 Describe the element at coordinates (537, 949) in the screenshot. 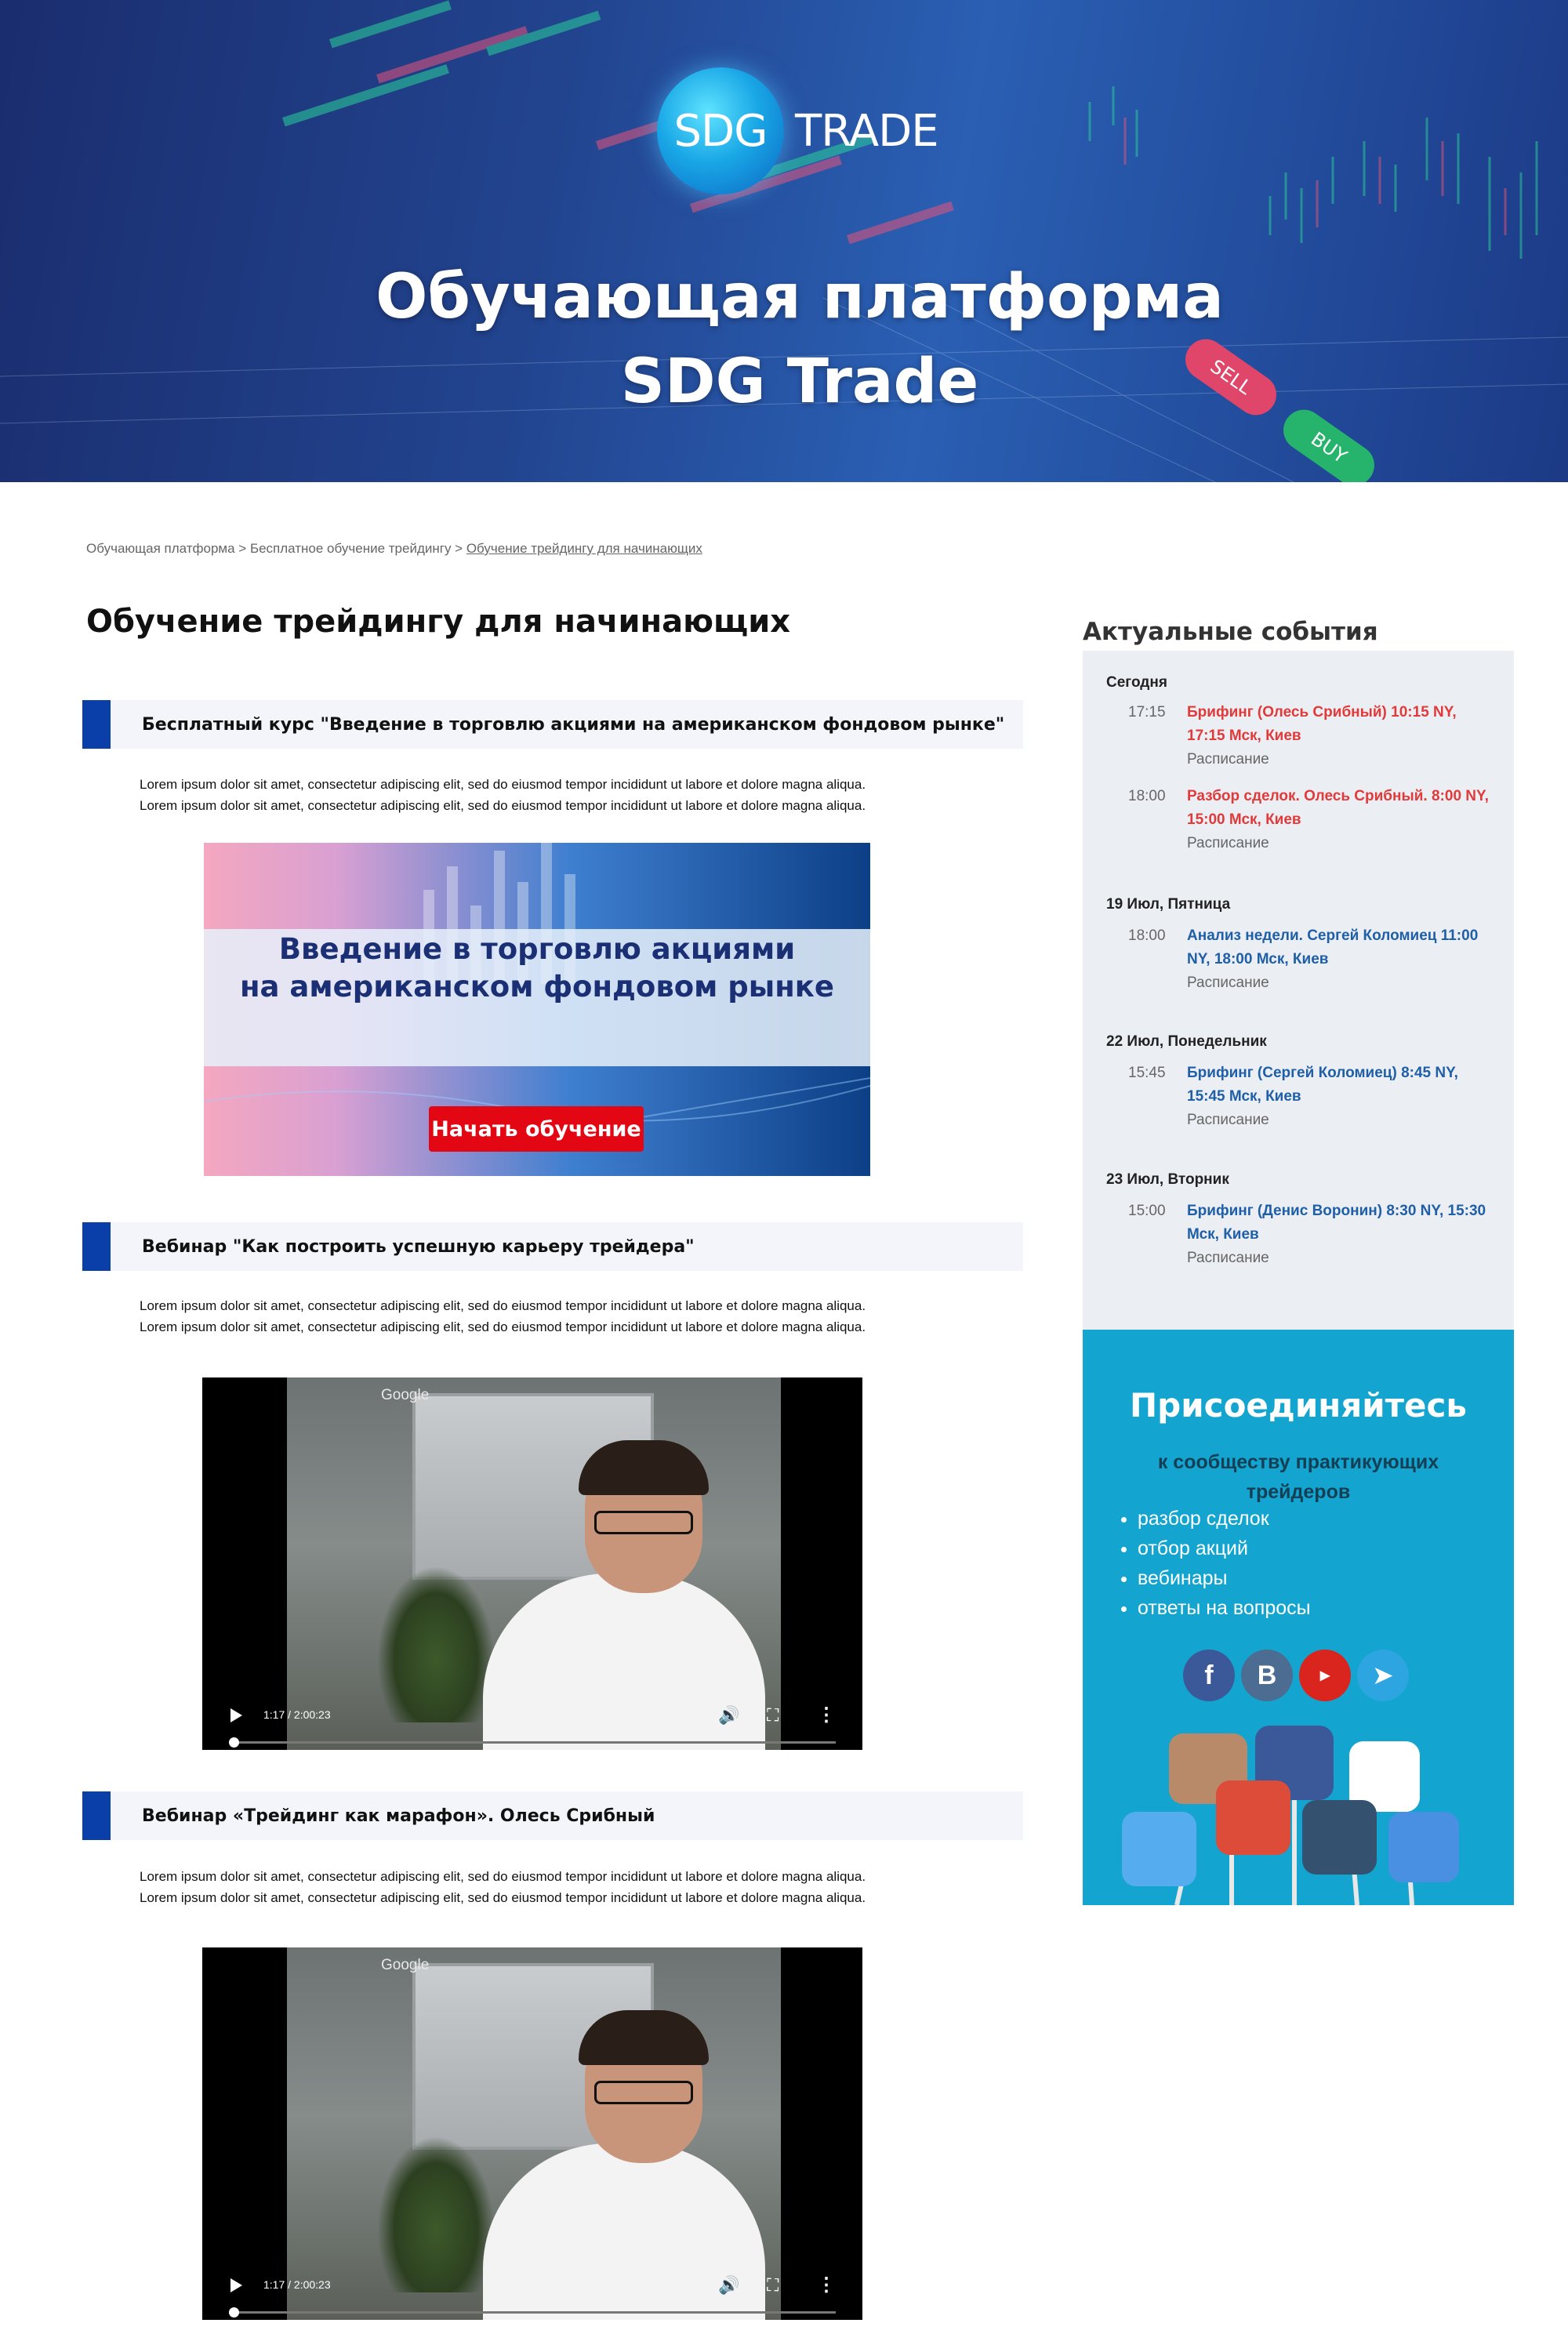

I see `banner-title-line1: Введение в торговлю акциями` at that location.